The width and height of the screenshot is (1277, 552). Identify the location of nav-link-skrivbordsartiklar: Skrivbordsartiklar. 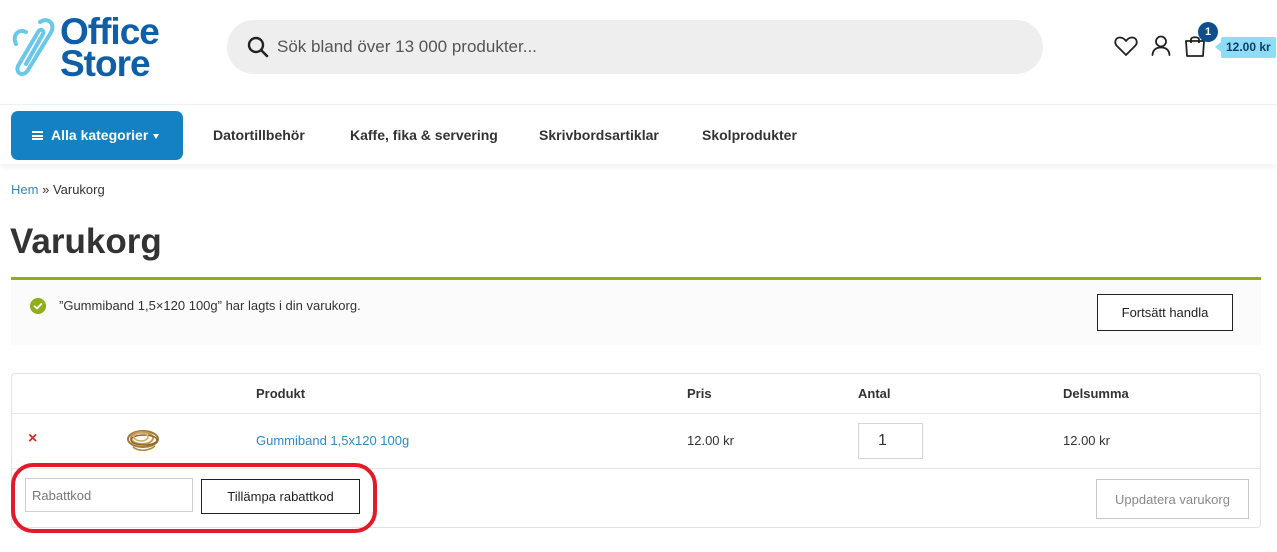
(599, 135).